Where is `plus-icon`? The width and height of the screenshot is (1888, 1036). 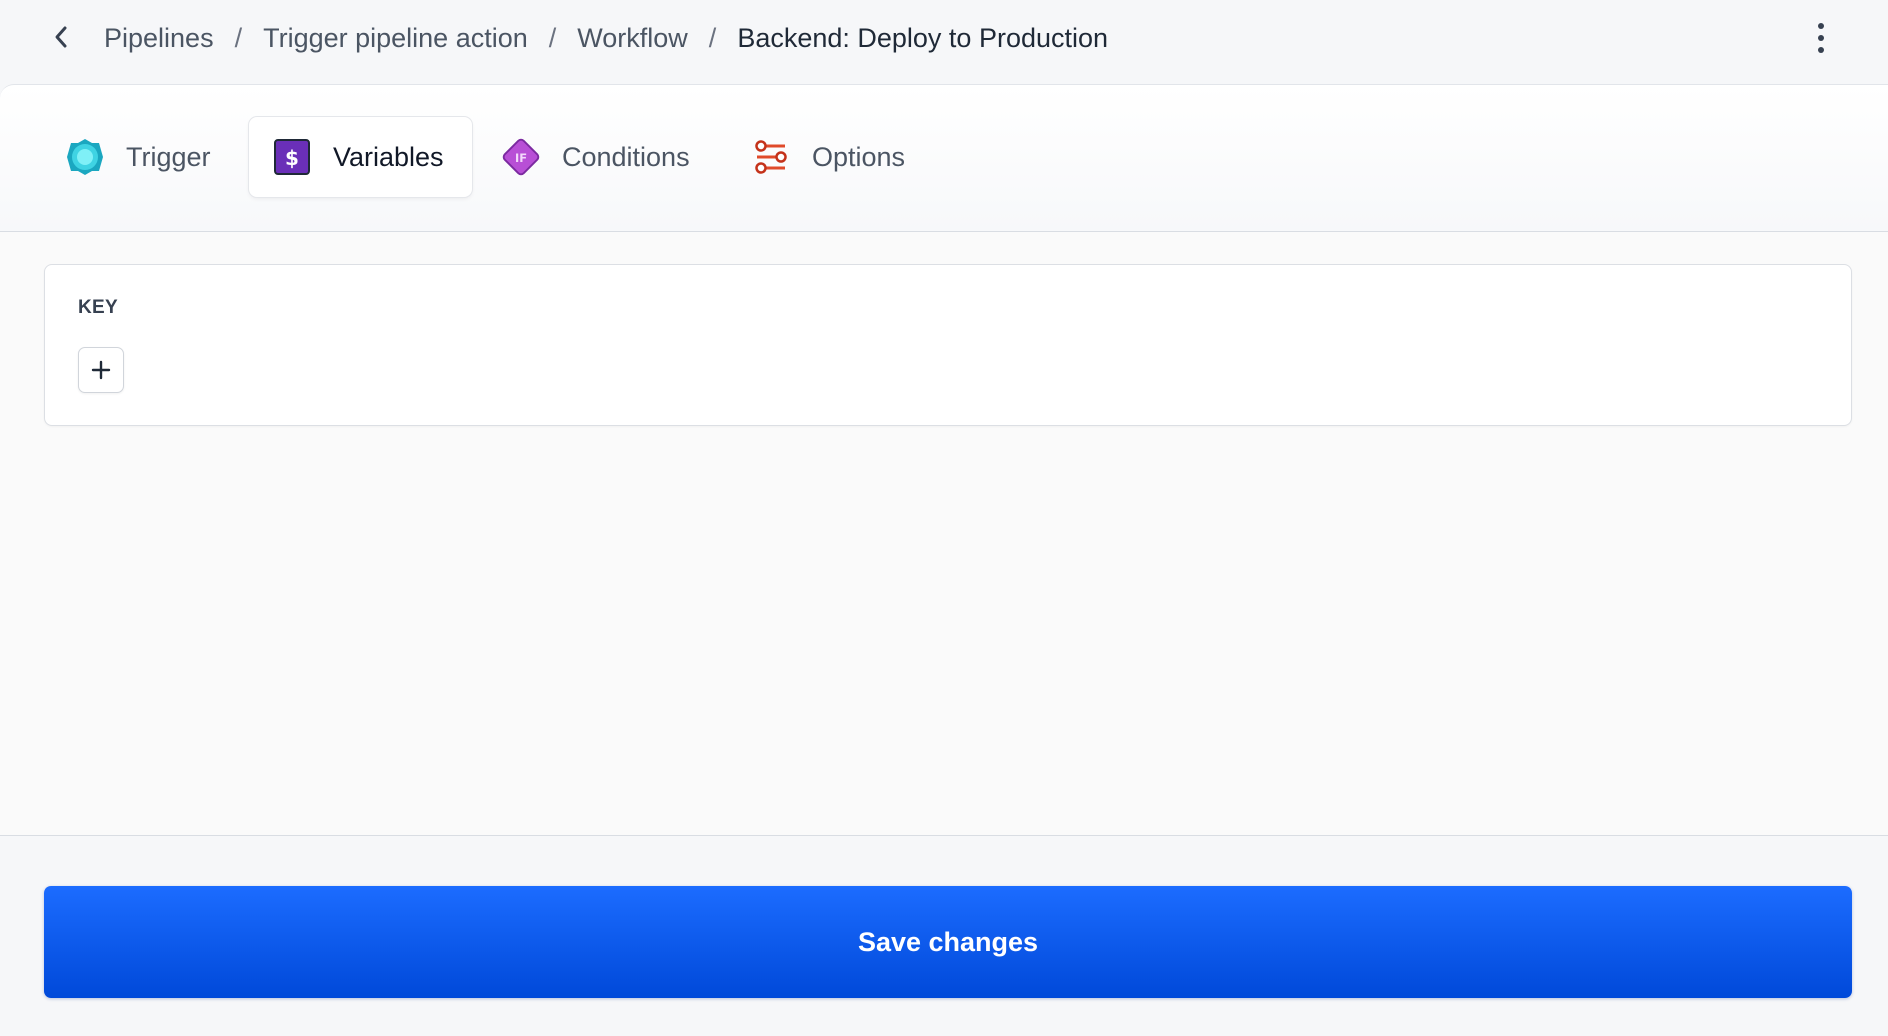 plus-icon is located at coordinates (101, 370).